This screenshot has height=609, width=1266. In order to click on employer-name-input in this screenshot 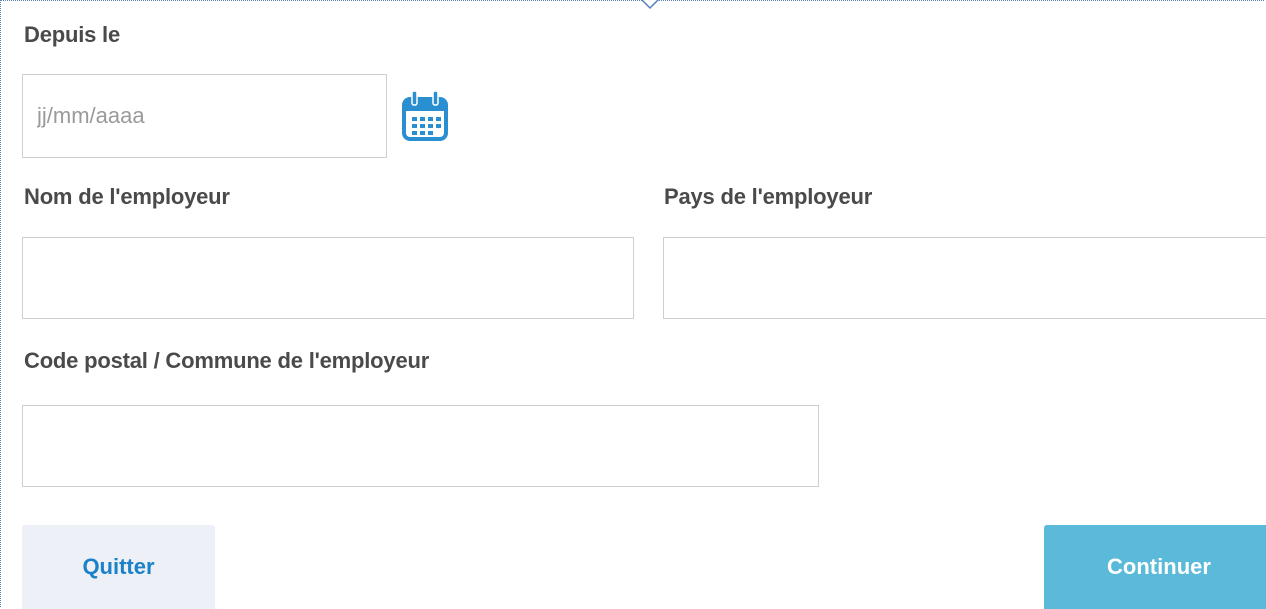, I will do `click(328, 278)`.